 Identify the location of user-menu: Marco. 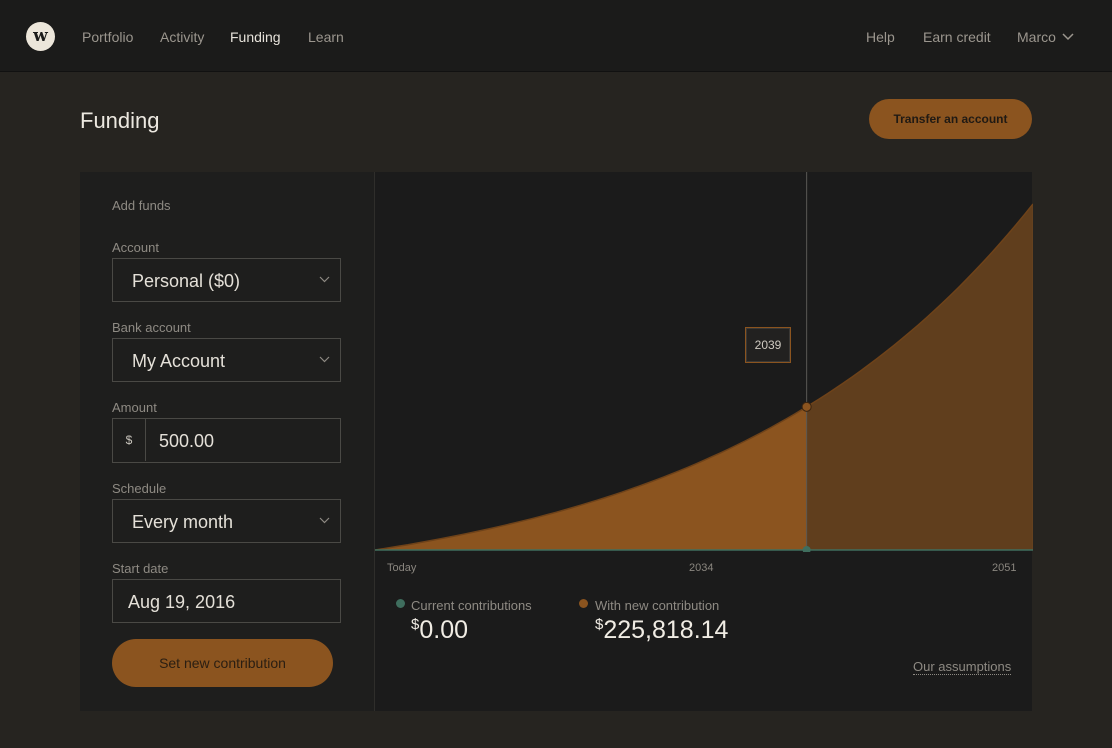
(1036, 37).